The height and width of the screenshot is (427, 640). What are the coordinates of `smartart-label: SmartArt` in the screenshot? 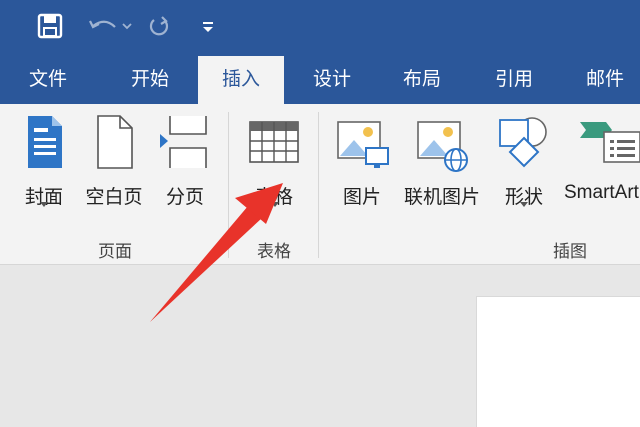 It's located at (601, 192).